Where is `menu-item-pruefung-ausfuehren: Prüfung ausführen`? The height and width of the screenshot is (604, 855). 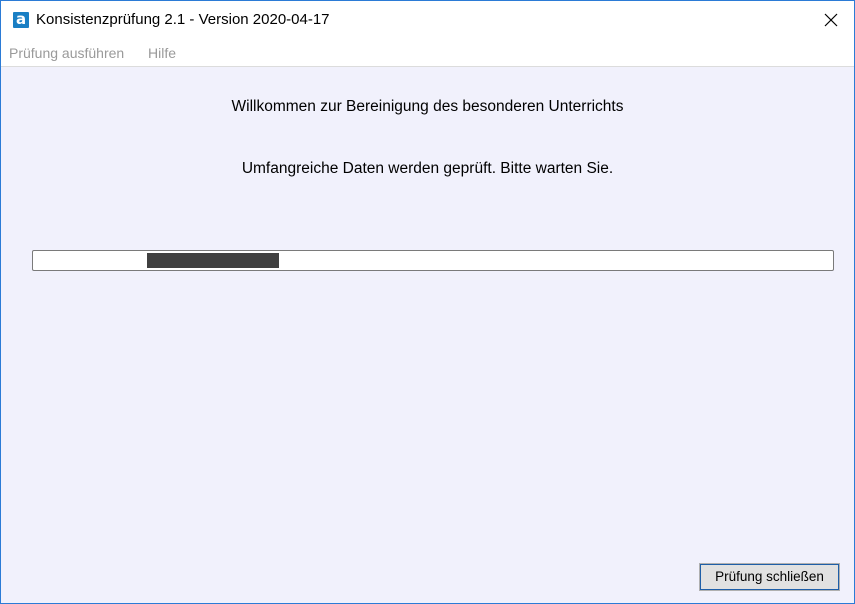 menu-item-pruefung-ausfuehren: Prüfung ausführen is located at coordinates (66, 53).